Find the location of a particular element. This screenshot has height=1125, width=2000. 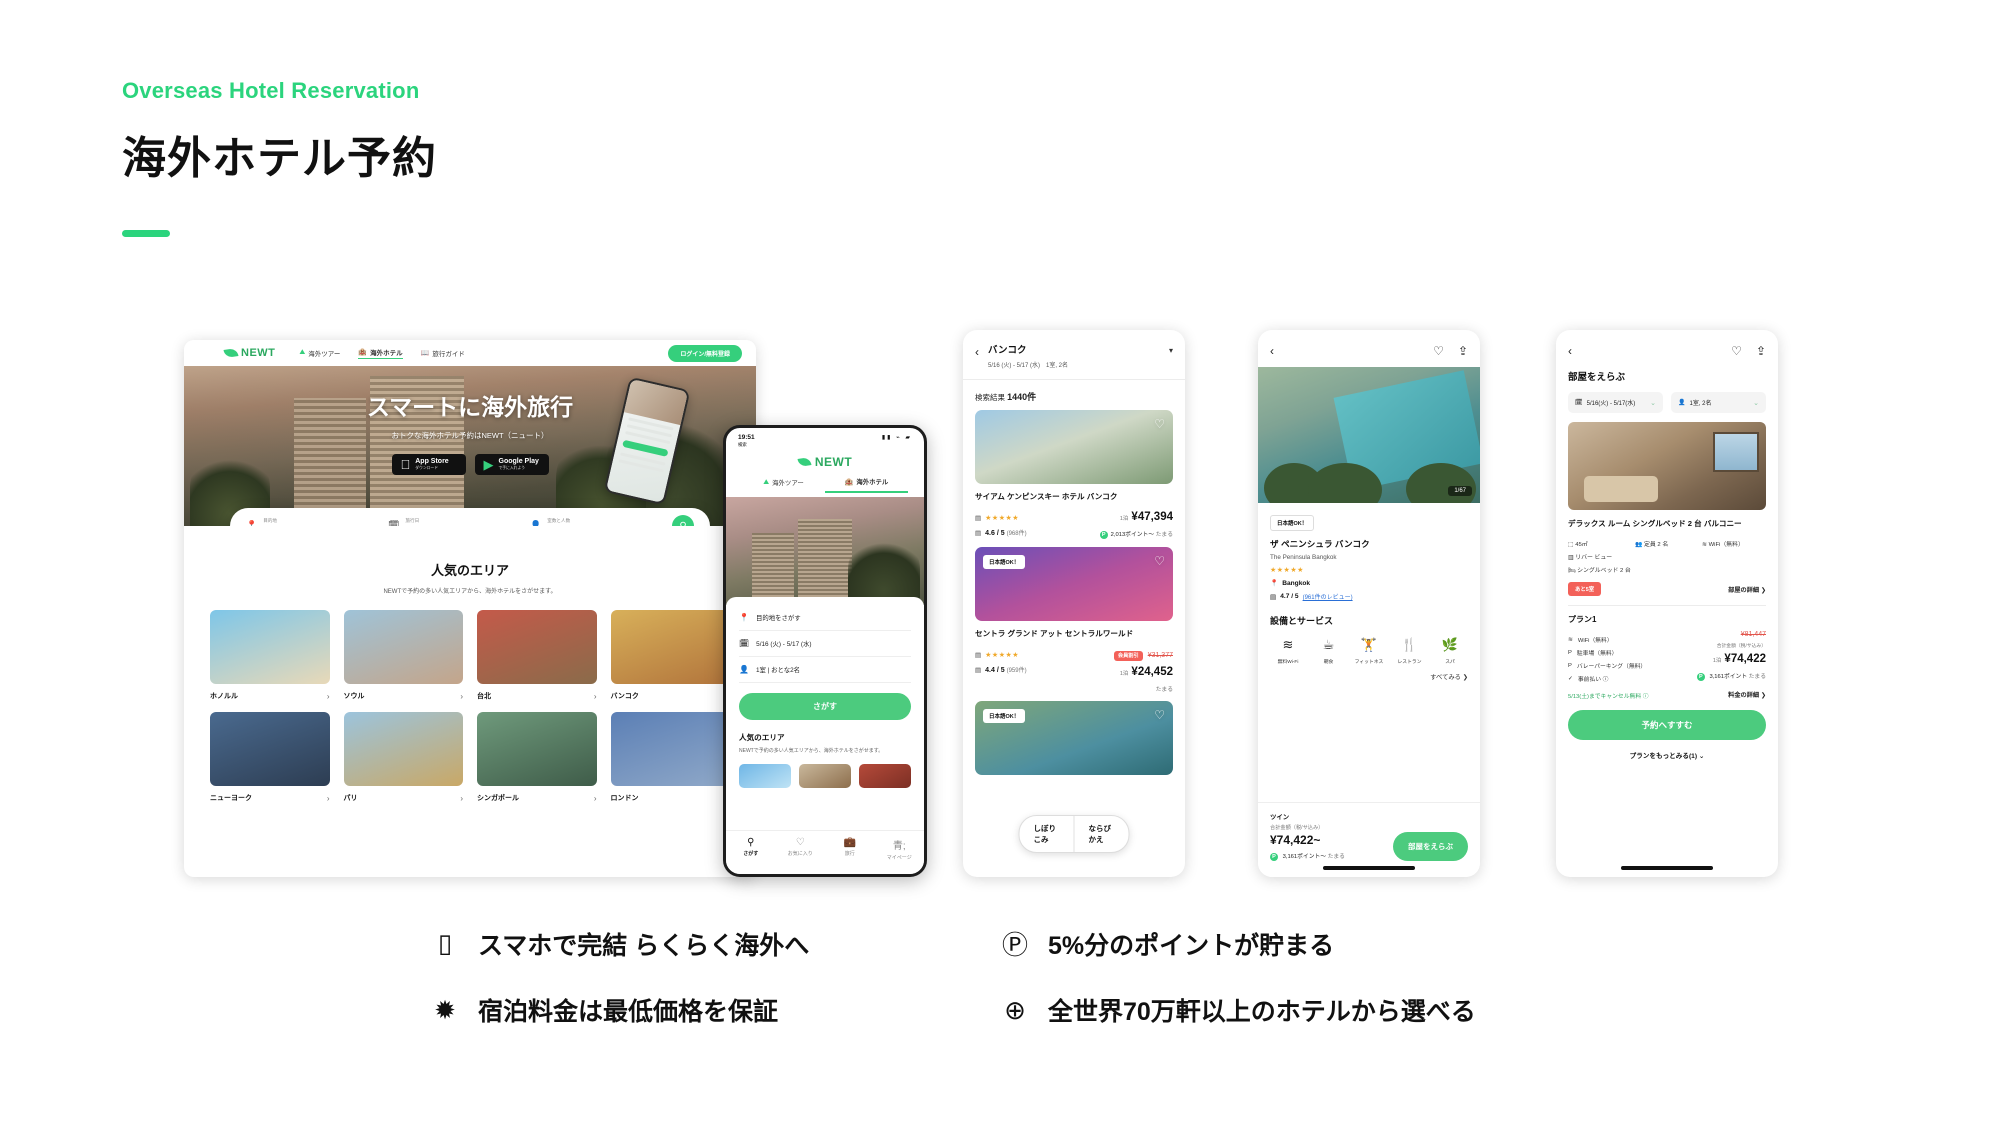

status-carrier: 検索 is located at coordinates (742, 444).